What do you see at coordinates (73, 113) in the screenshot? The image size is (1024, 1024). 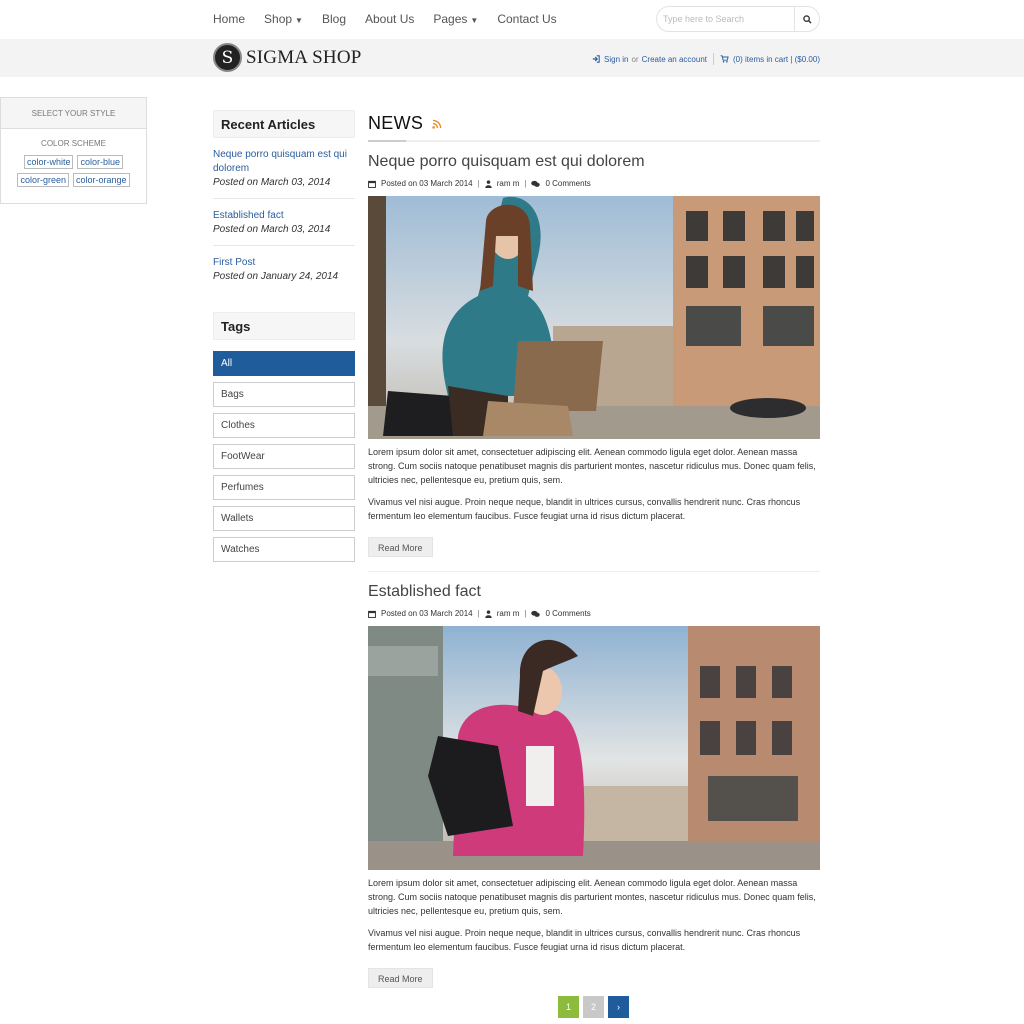 I see `style-switcher-title: SELECT YOUR STYLE` at bounding box center [73, 113].